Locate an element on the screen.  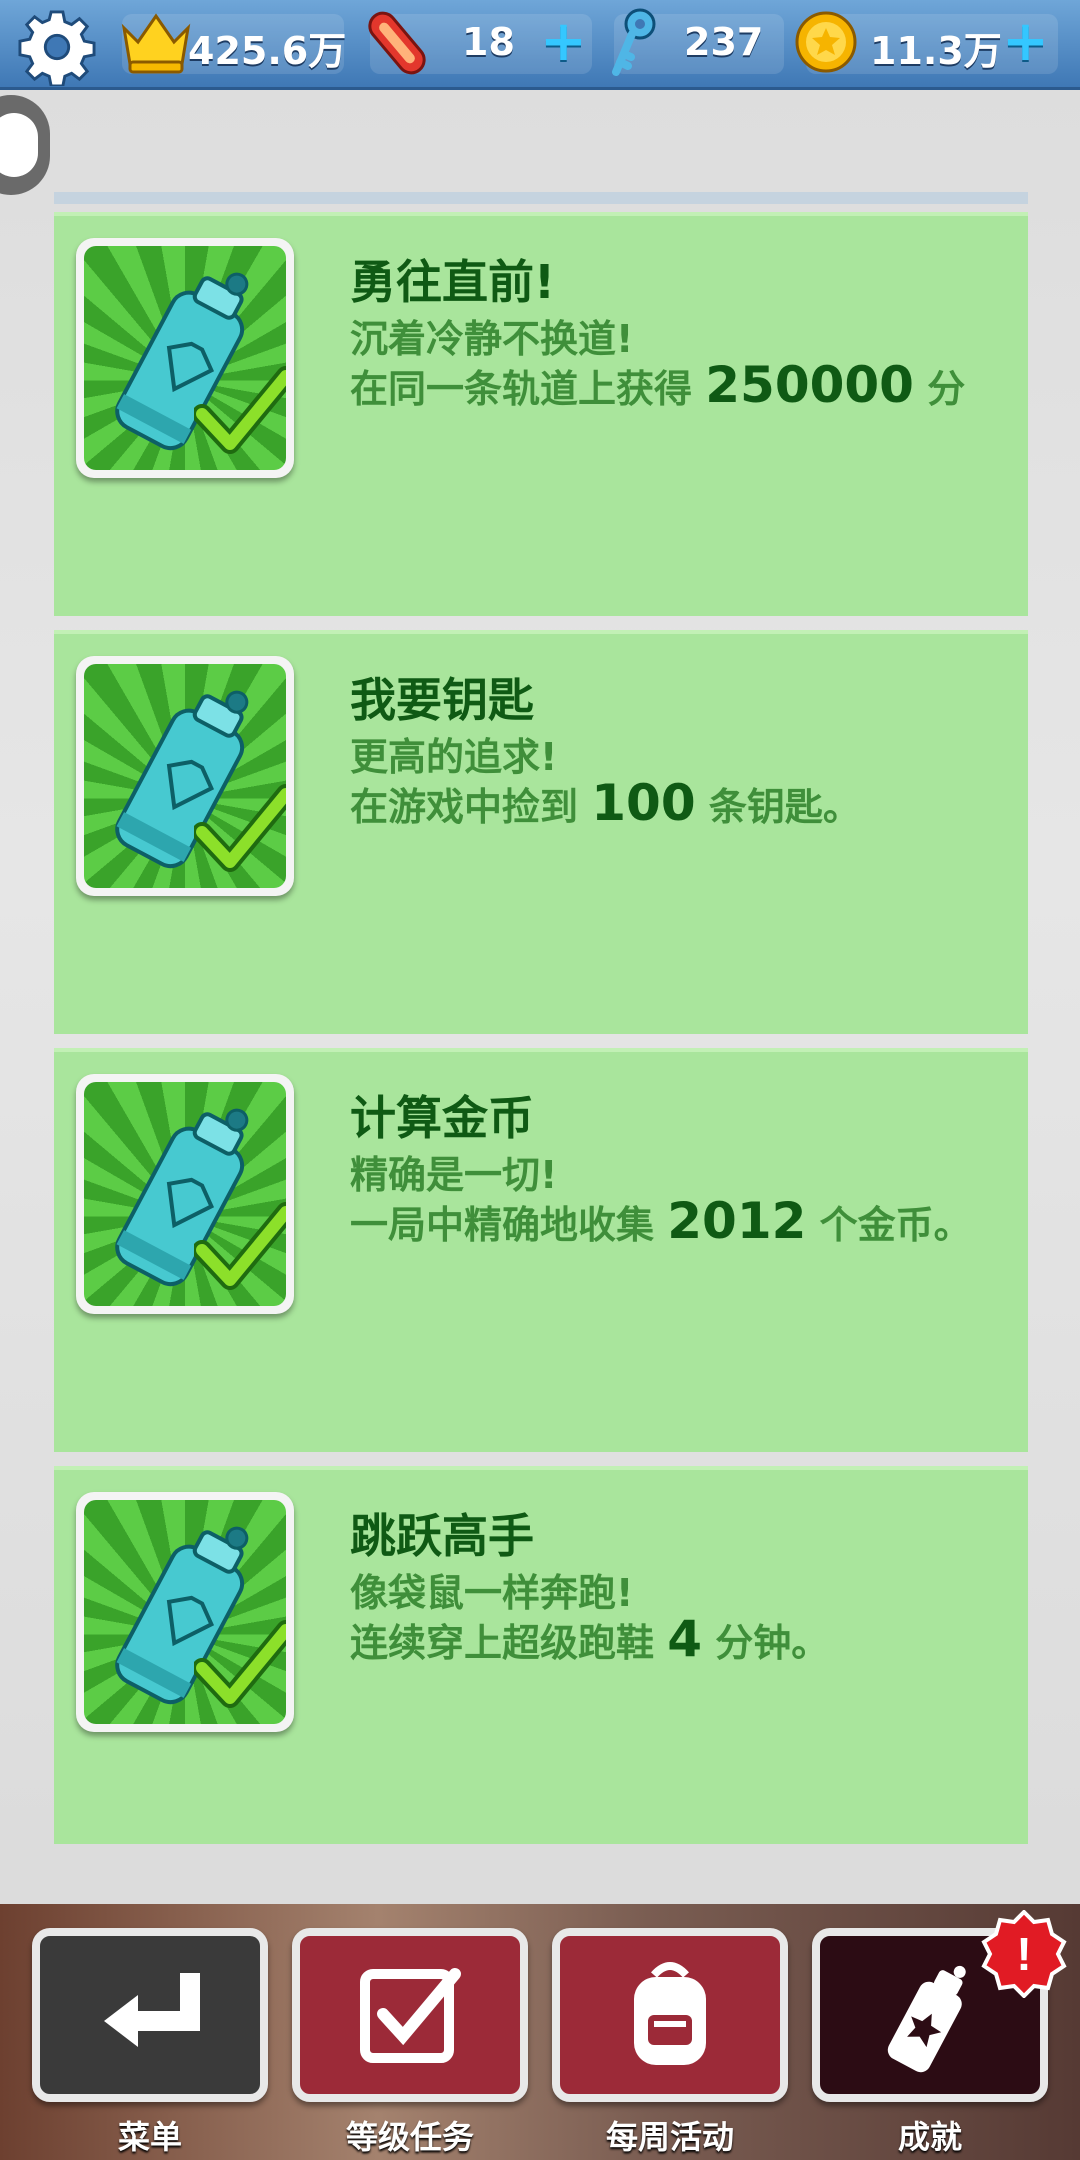
backpack-icon is located at coordinates (670, 2013).